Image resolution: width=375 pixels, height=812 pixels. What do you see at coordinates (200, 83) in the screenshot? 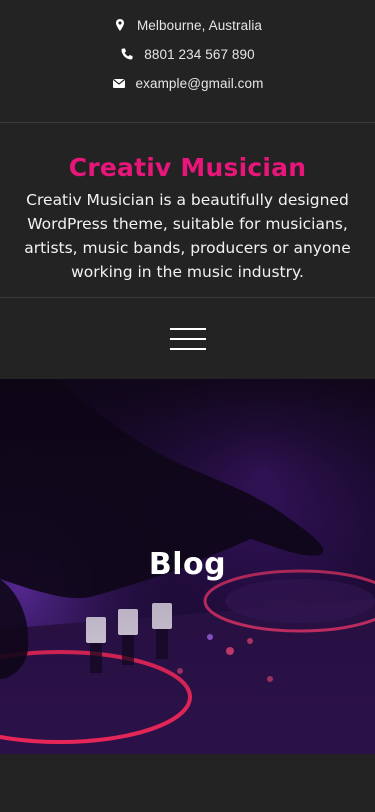
I see `email-text: example@gmail.com` at bounding box center [200, 83].